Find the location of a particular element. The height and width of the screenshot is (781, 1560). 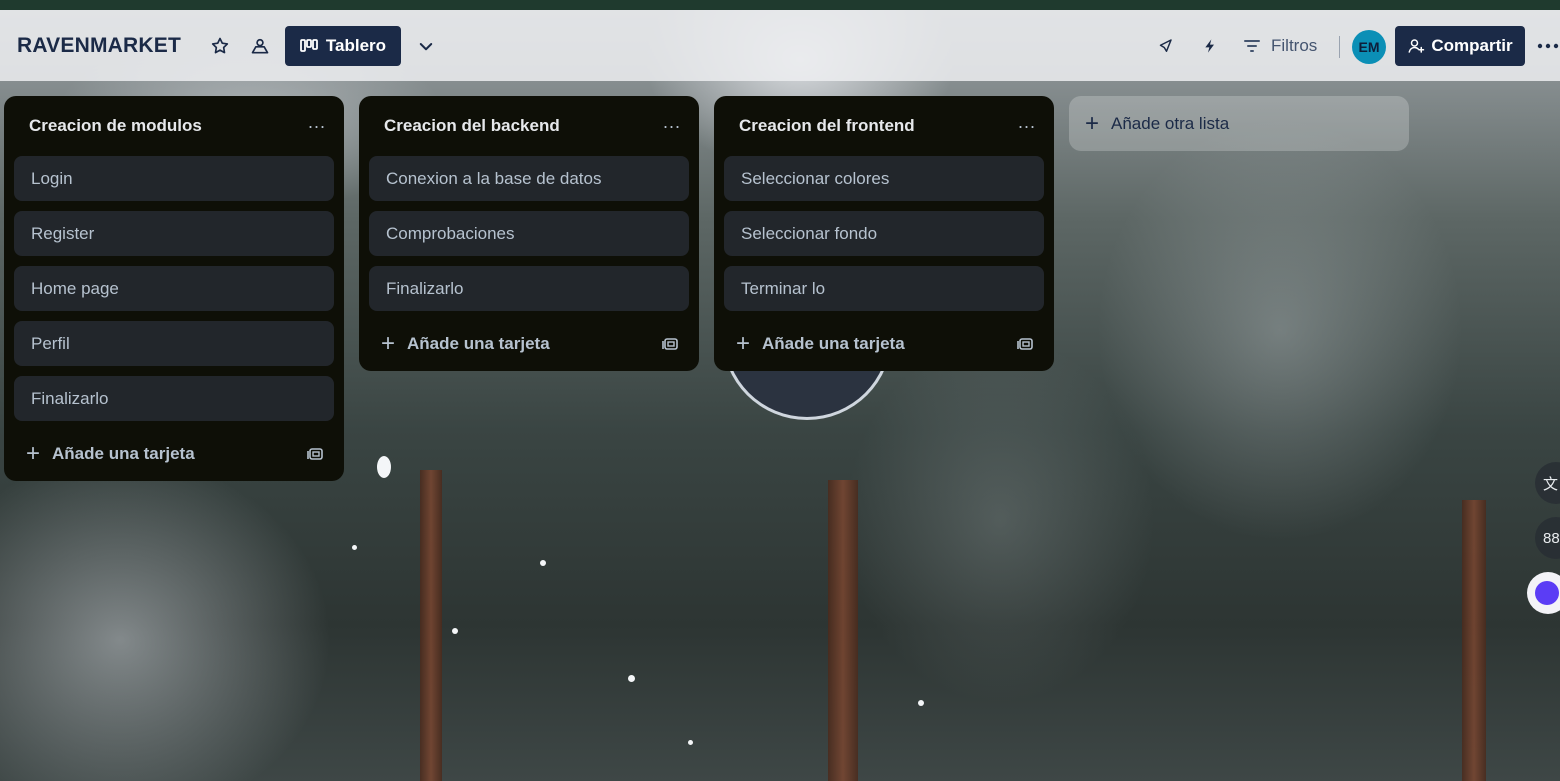

board-view-button: Tablero is located at coordinates (343, 46).